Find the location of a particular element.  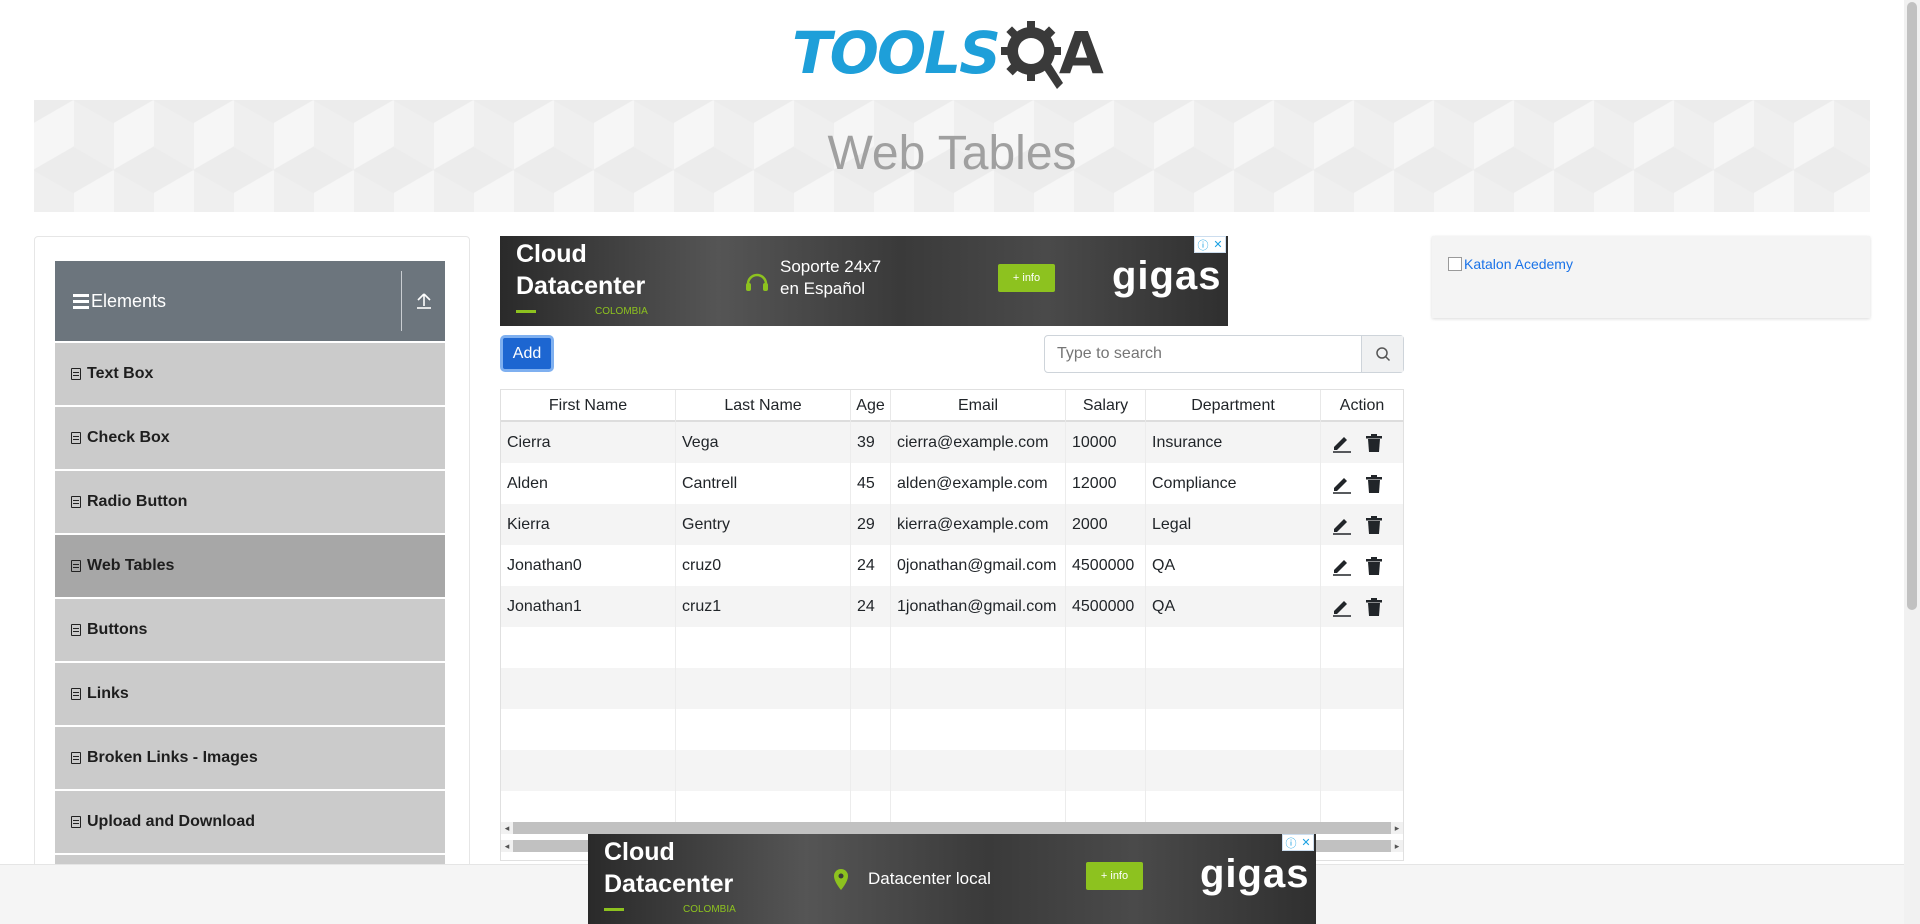

cell-email: kierra@example.com is located at coordinates (978, 524).